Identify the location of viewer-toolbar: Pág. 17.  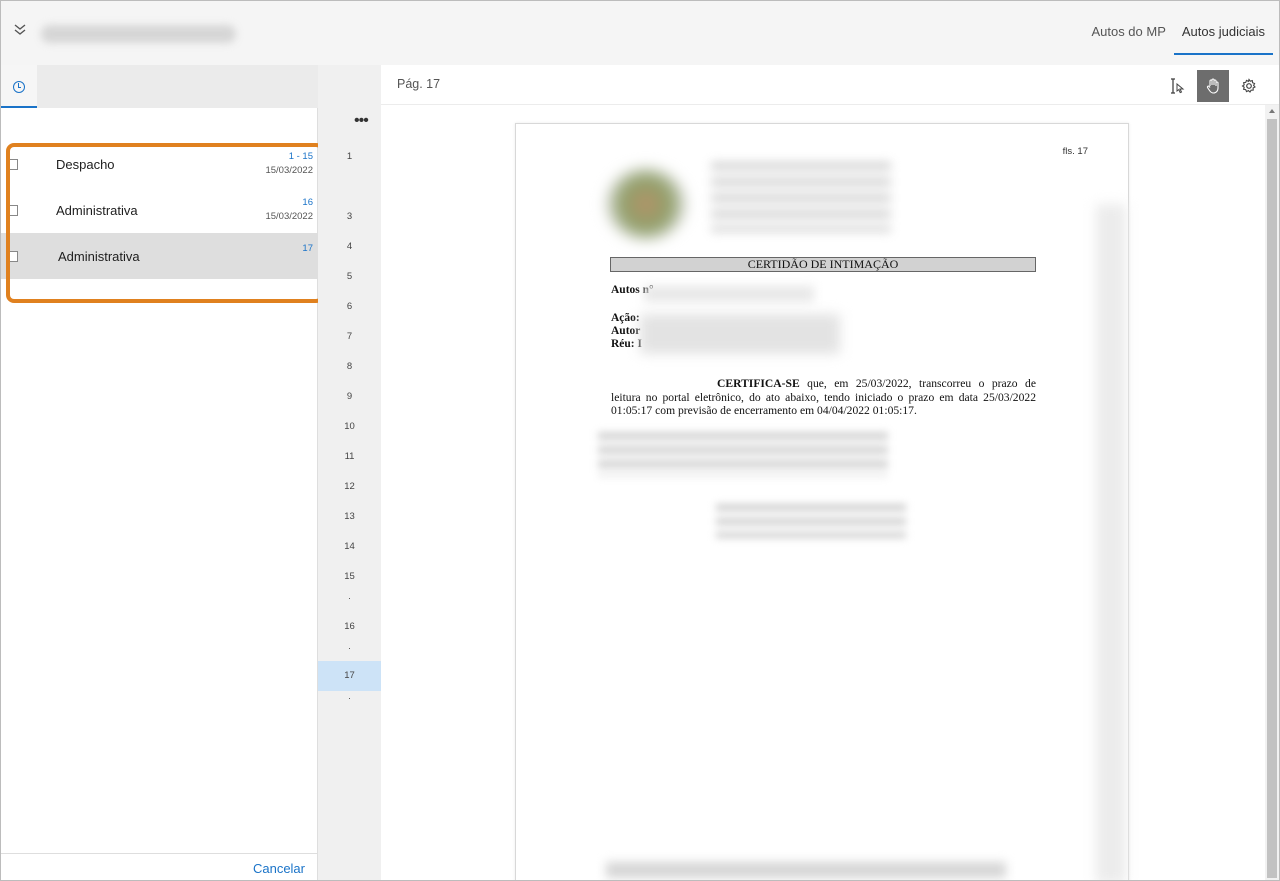
(830, 85).